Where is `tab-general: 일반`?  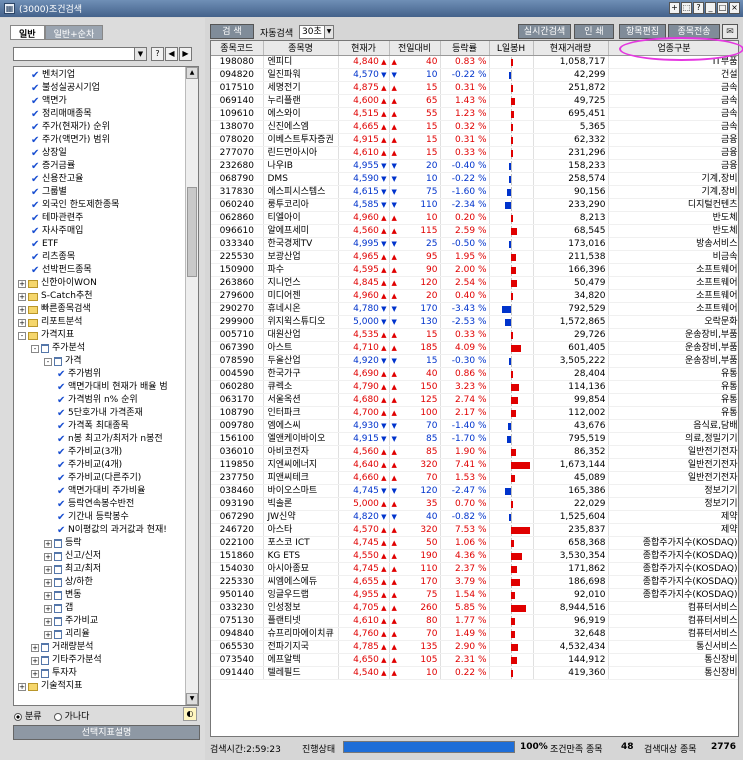 tab-general: 일반 is located at coordinates (27, 32).